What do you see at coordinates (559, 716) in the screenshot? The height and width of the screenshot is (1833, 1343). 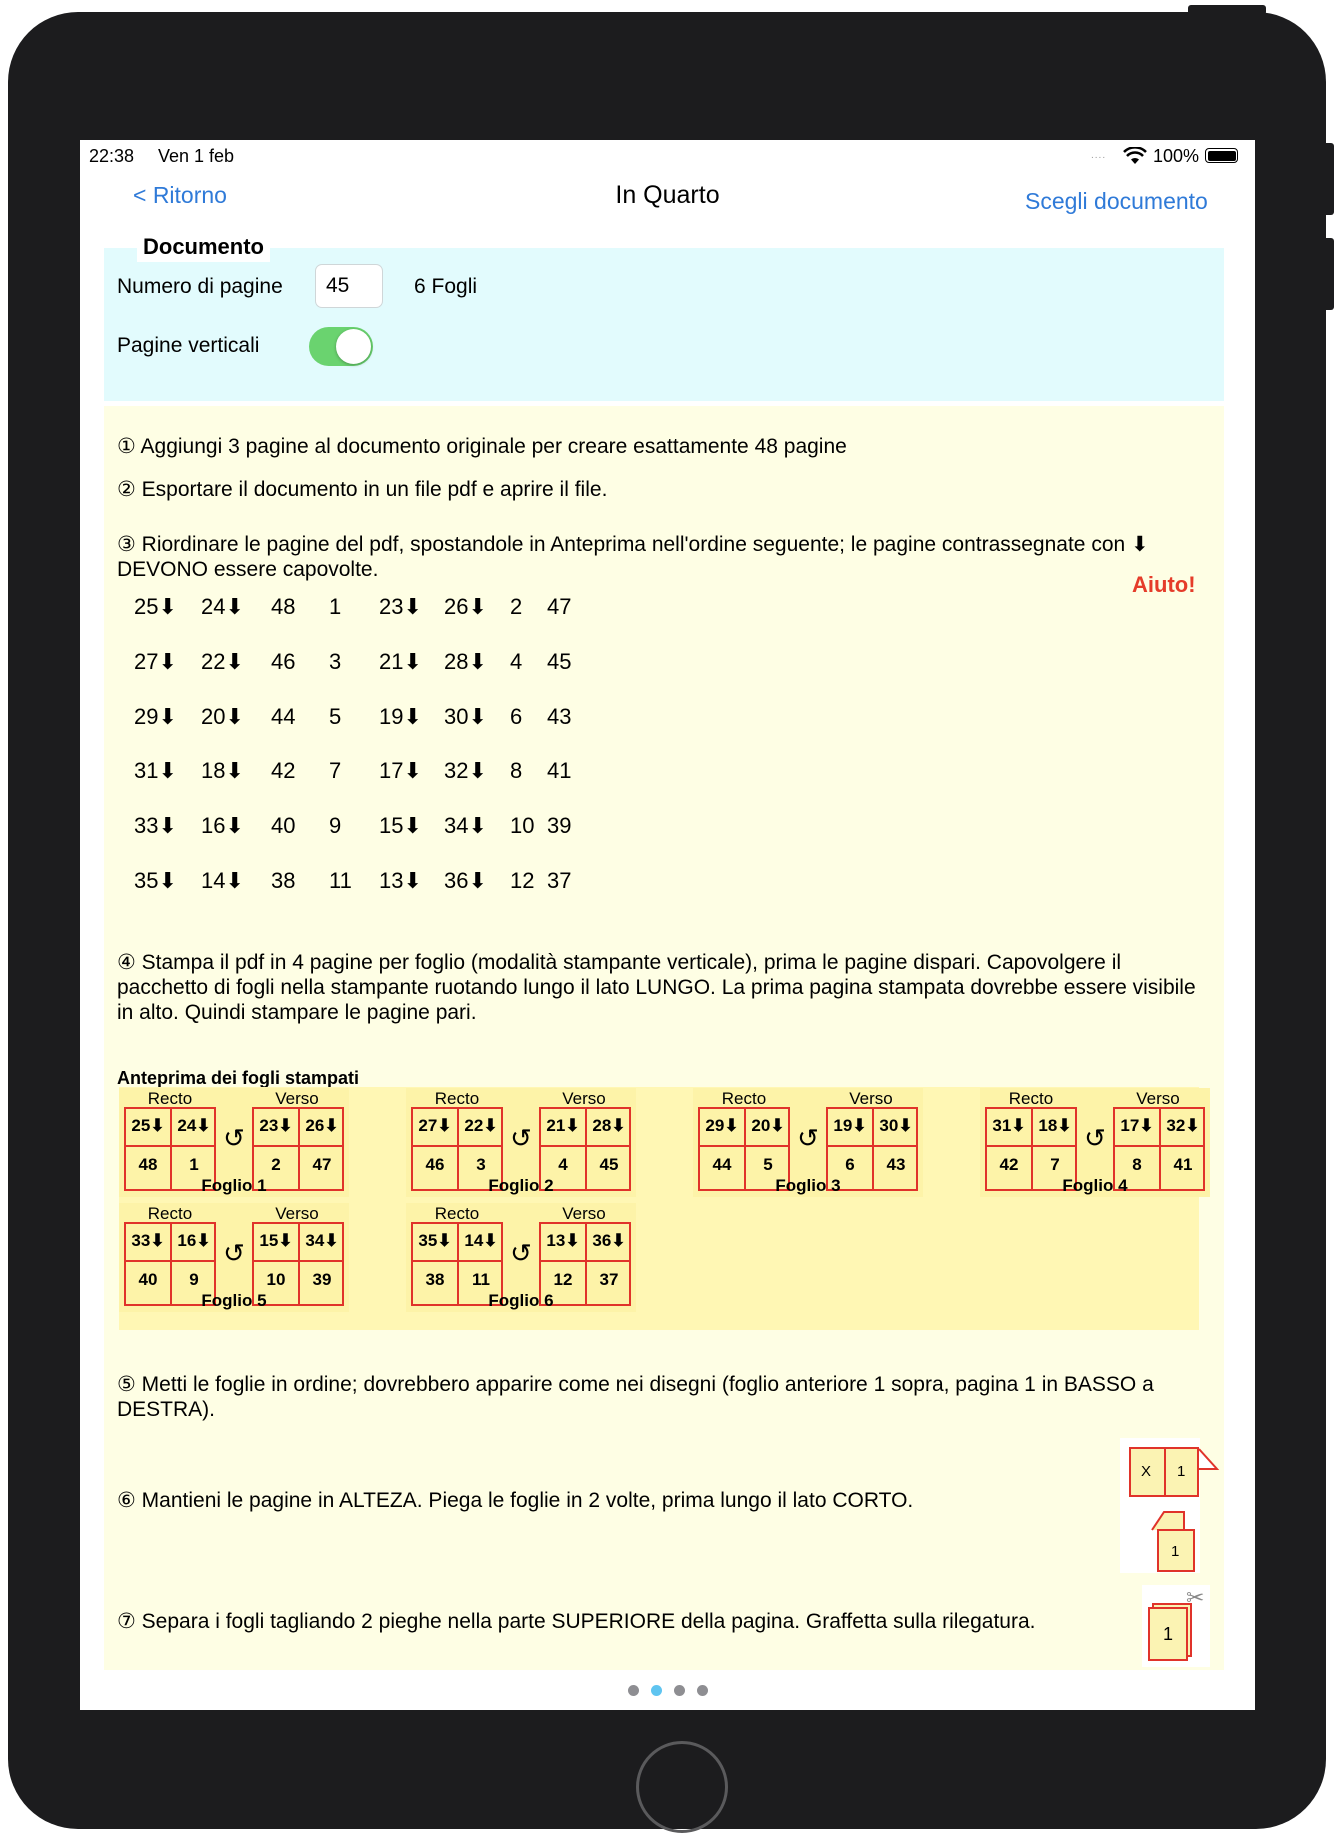 I see `page-order-cell: 43` at bounding box center [559, 716].